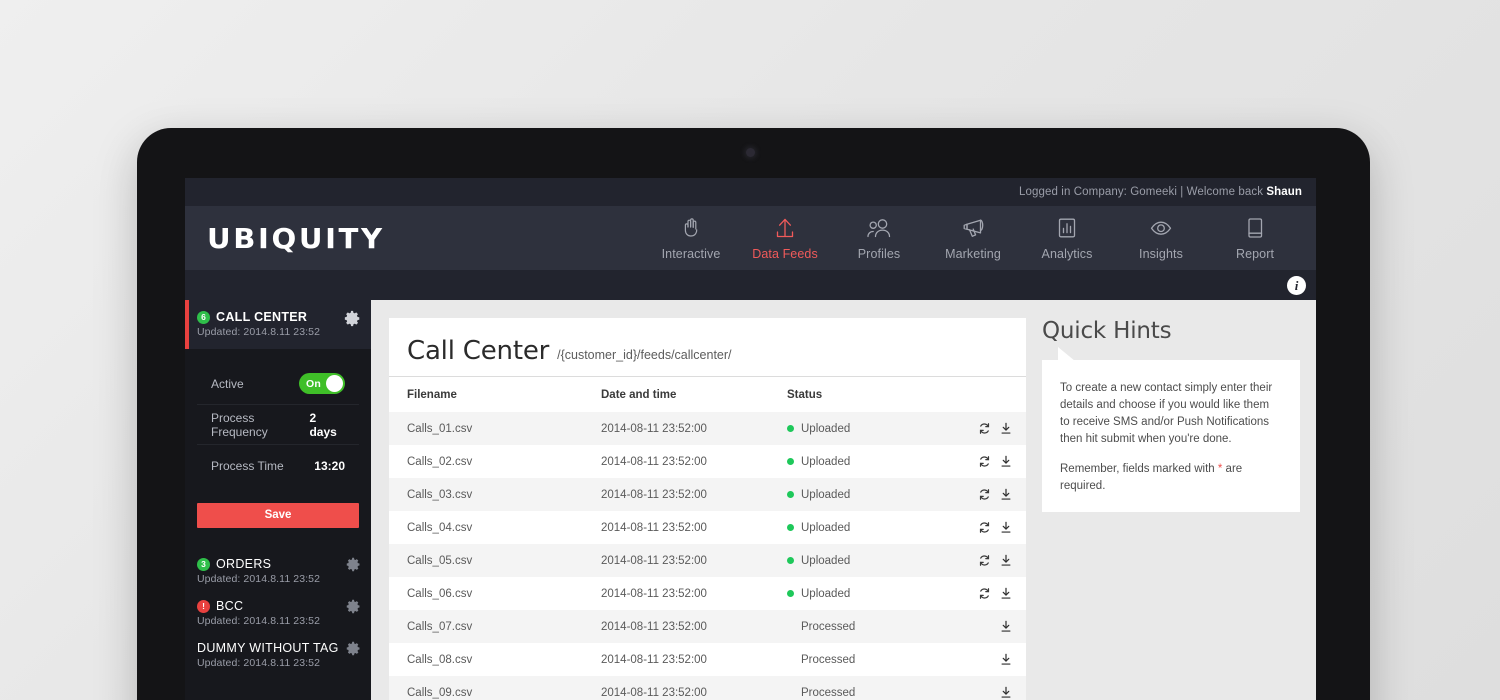 Image resolution: width=1500 pixels, height=700 pixels. Describe the element at coordinates (707, 593) in the screenshot. I see `table-row: Calls_06.csv 2014-08-11 23:52:00 Uploaded` at that location.